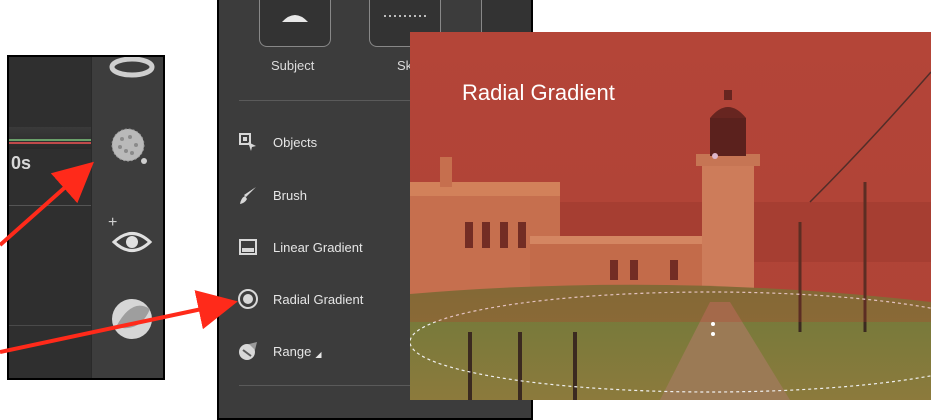 This screenshot has width=931, height=420. What do you see at coordinates (119, 257) in the screenshot?
I see `callout-arrows` at bounding box center [119, 257].